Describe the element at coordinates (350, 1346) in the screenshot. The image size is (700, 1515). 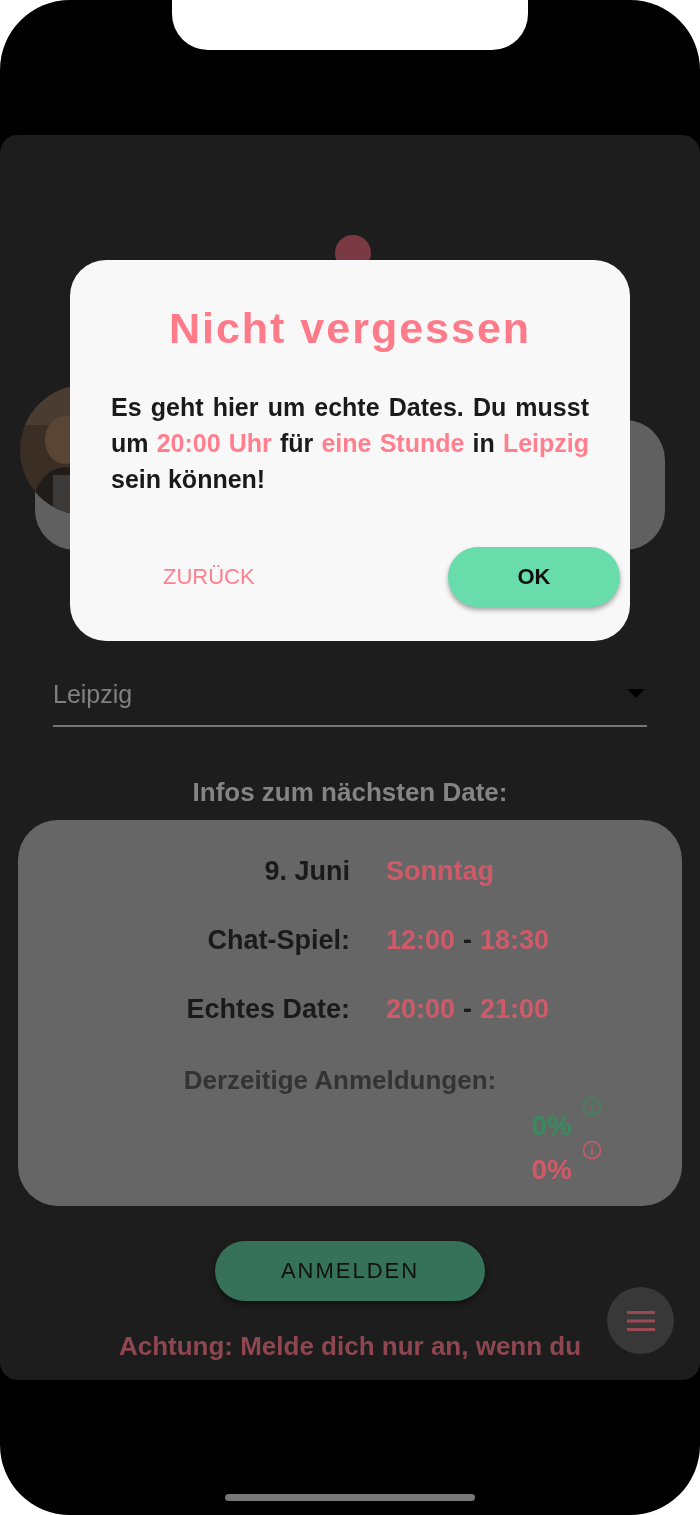
I see `warning-text: Achtung: Melde dich nur an, wenn du` at that location.